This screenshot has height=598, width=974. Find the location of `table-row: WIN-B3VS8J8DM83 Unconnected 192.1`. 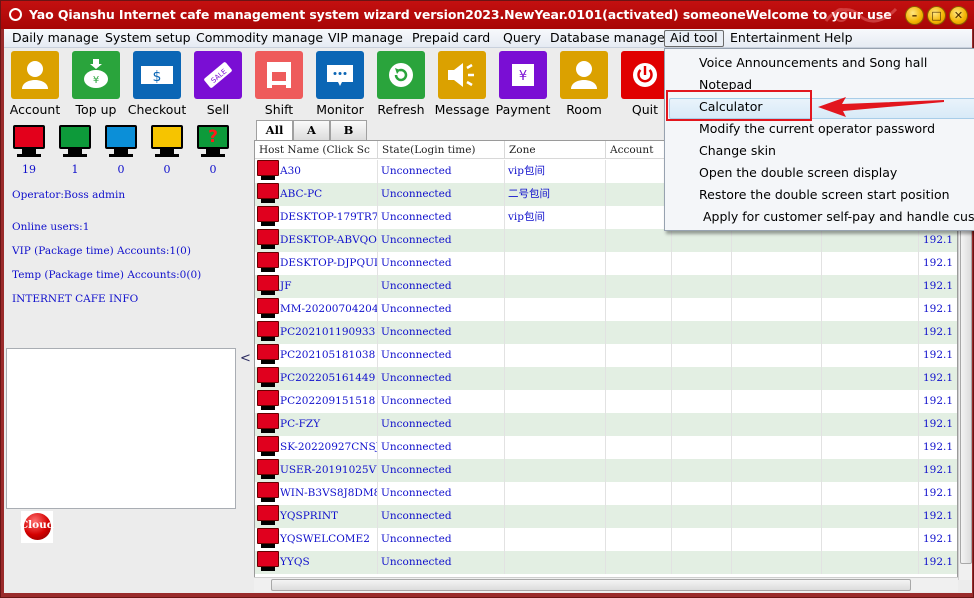

table-row: WIN-B3VS8J8DM83 Unconnected 192.1 is located at coordinates (606, 493).